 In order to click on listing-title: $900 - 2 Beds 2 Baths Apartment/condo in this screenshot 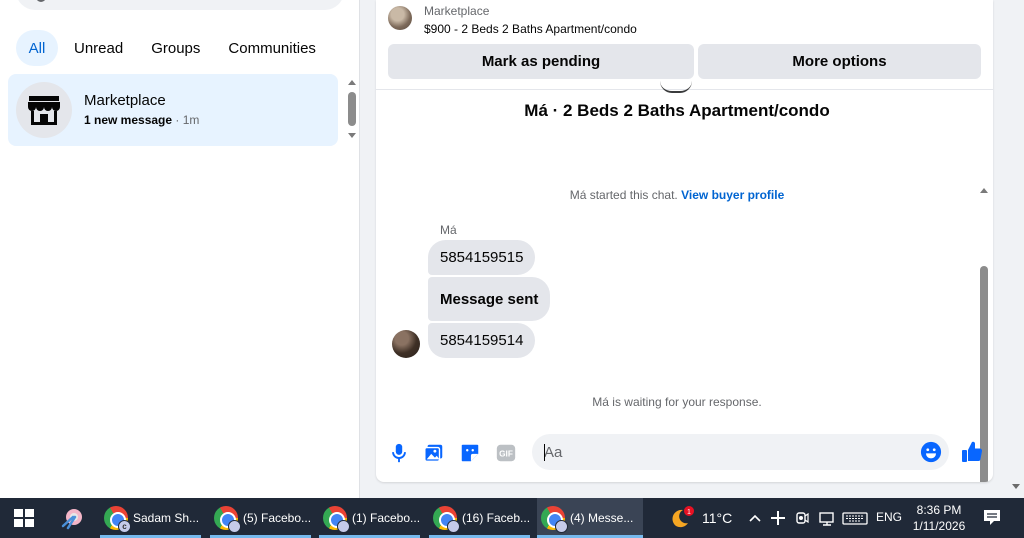, I will do `click(530, 29)`.